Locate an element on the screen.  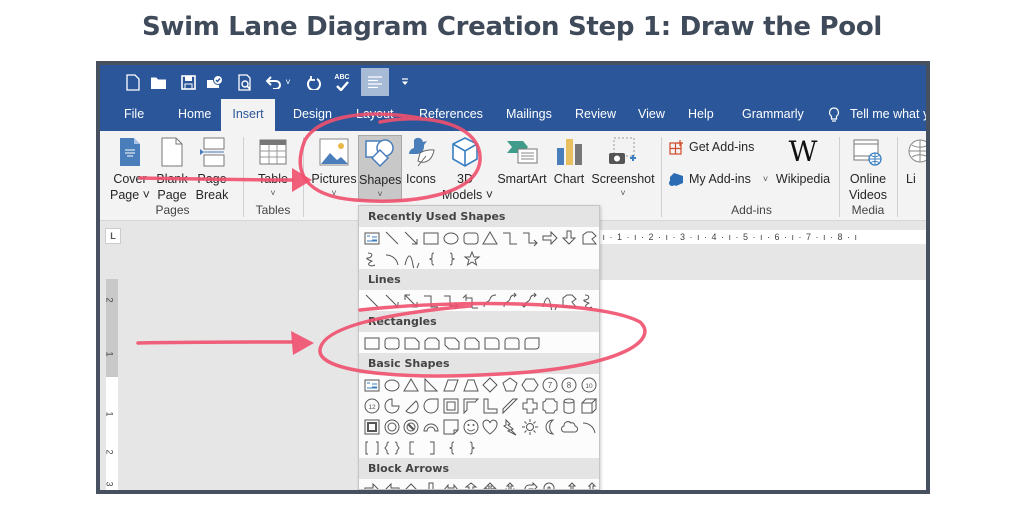
shape-parallelogram-icon is located at coordinates (451, 385).